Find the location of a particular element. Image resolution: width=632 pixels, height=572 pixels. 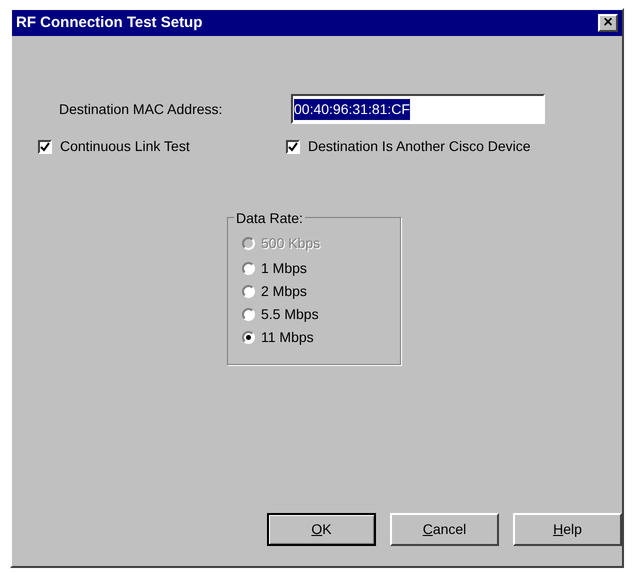

dialog-button: Help is located at coordinates (567, 529).